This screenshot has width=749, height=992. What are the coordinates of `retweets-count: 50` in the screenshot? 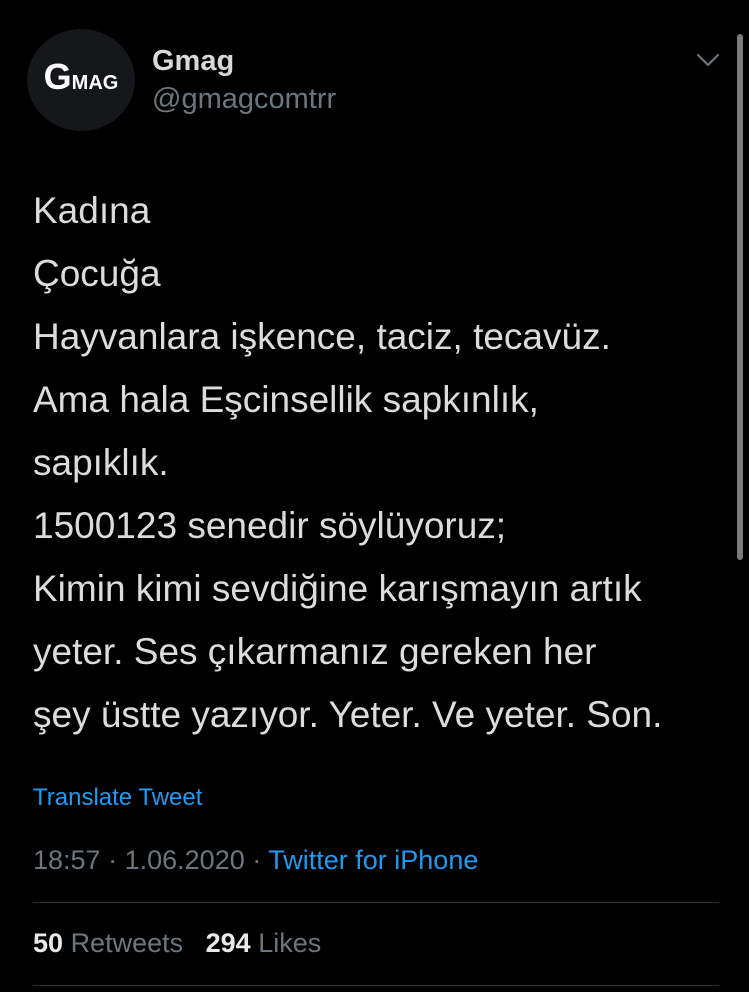 It's located at (48, 943).